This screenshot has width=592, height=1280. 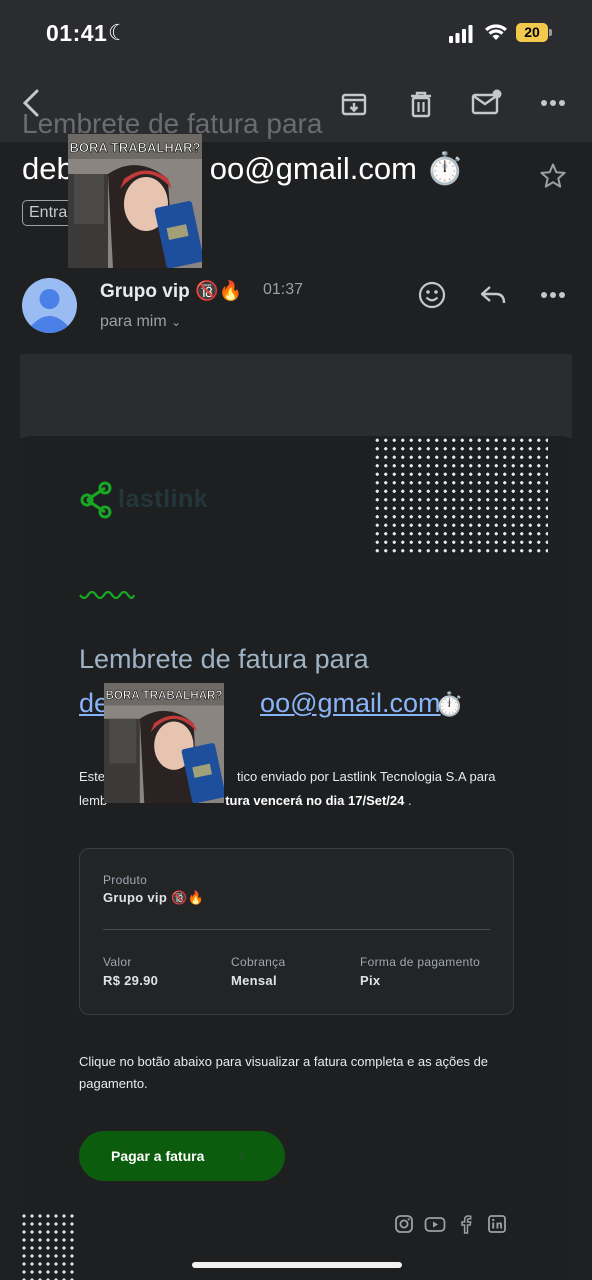 What do you see at coordinates (135, 201) in the screenshot?
I see `sticker-image: BORA TRABALHAR?` at bounding box center [135, 201].